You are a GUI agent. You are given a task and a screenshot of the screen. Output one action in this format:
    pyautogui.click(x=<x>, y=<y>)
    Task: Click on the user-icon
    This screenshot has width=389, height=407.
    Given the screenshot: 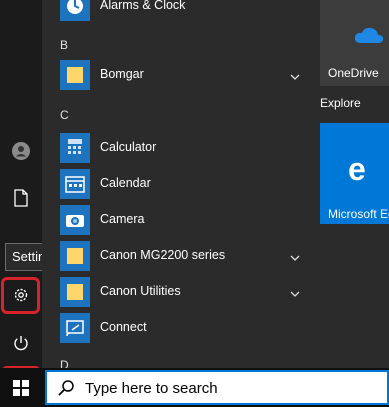 What is the action you would take?
    pyautogui.click(x=21, y=151)
    